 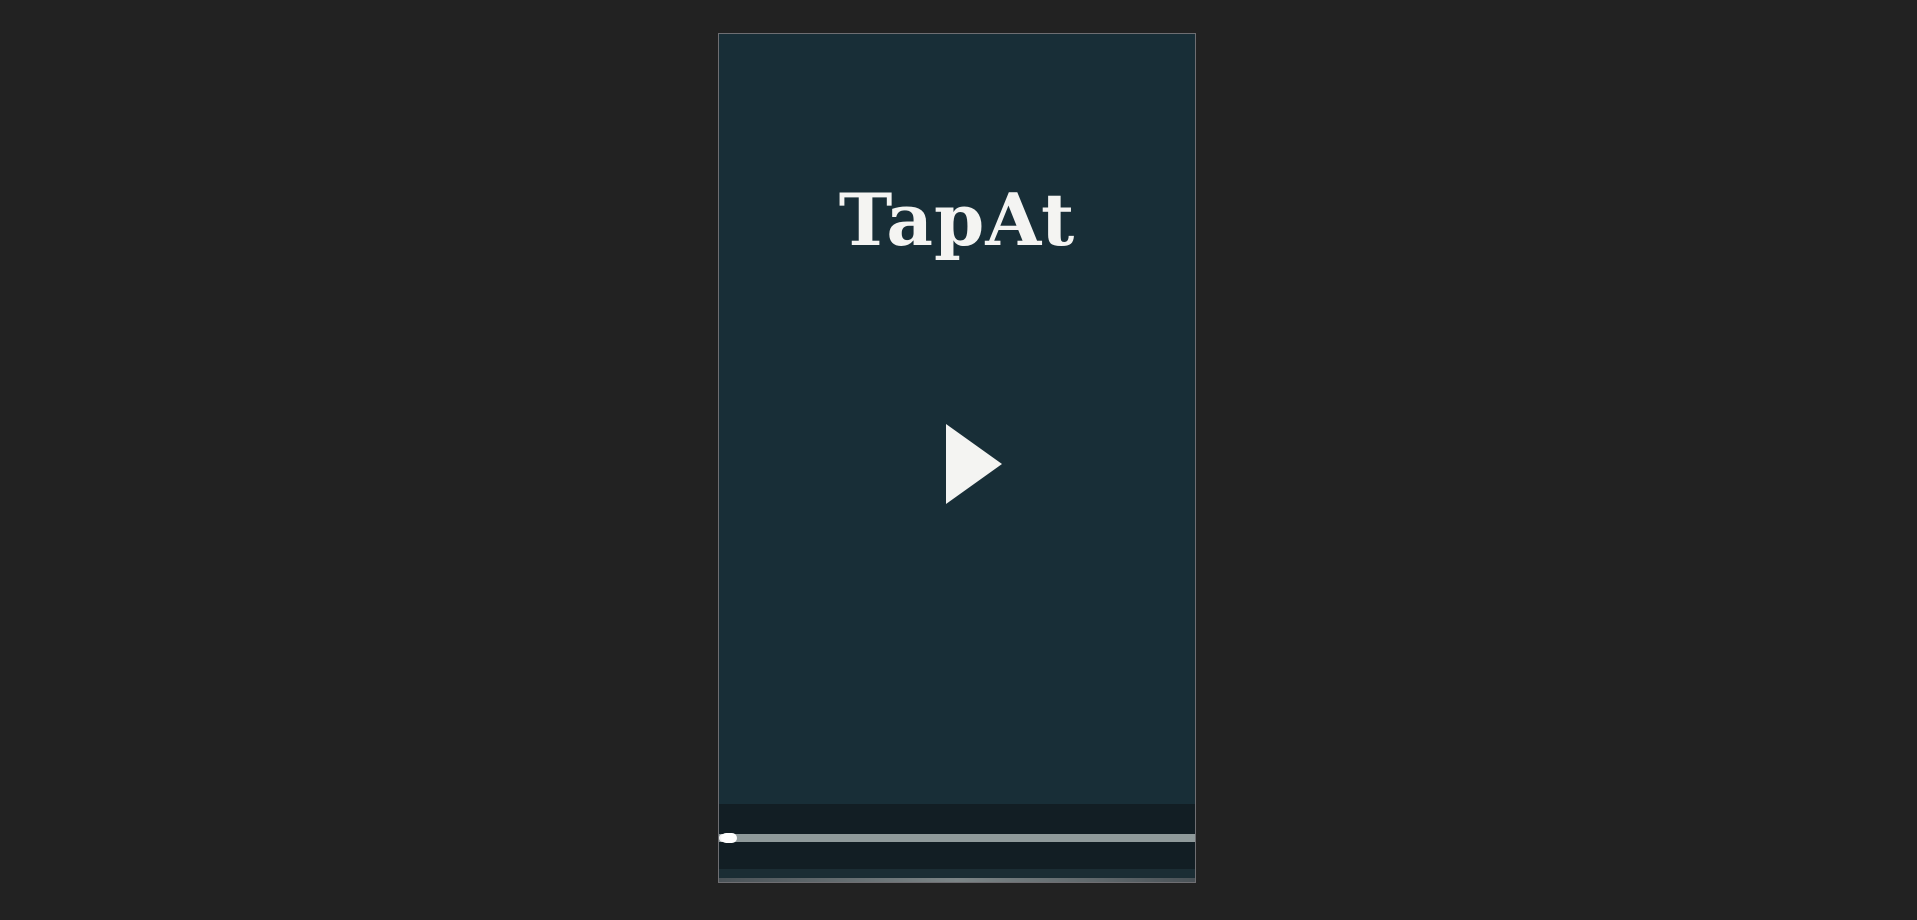 I want to click on play-button, so click(x=974, y=464).